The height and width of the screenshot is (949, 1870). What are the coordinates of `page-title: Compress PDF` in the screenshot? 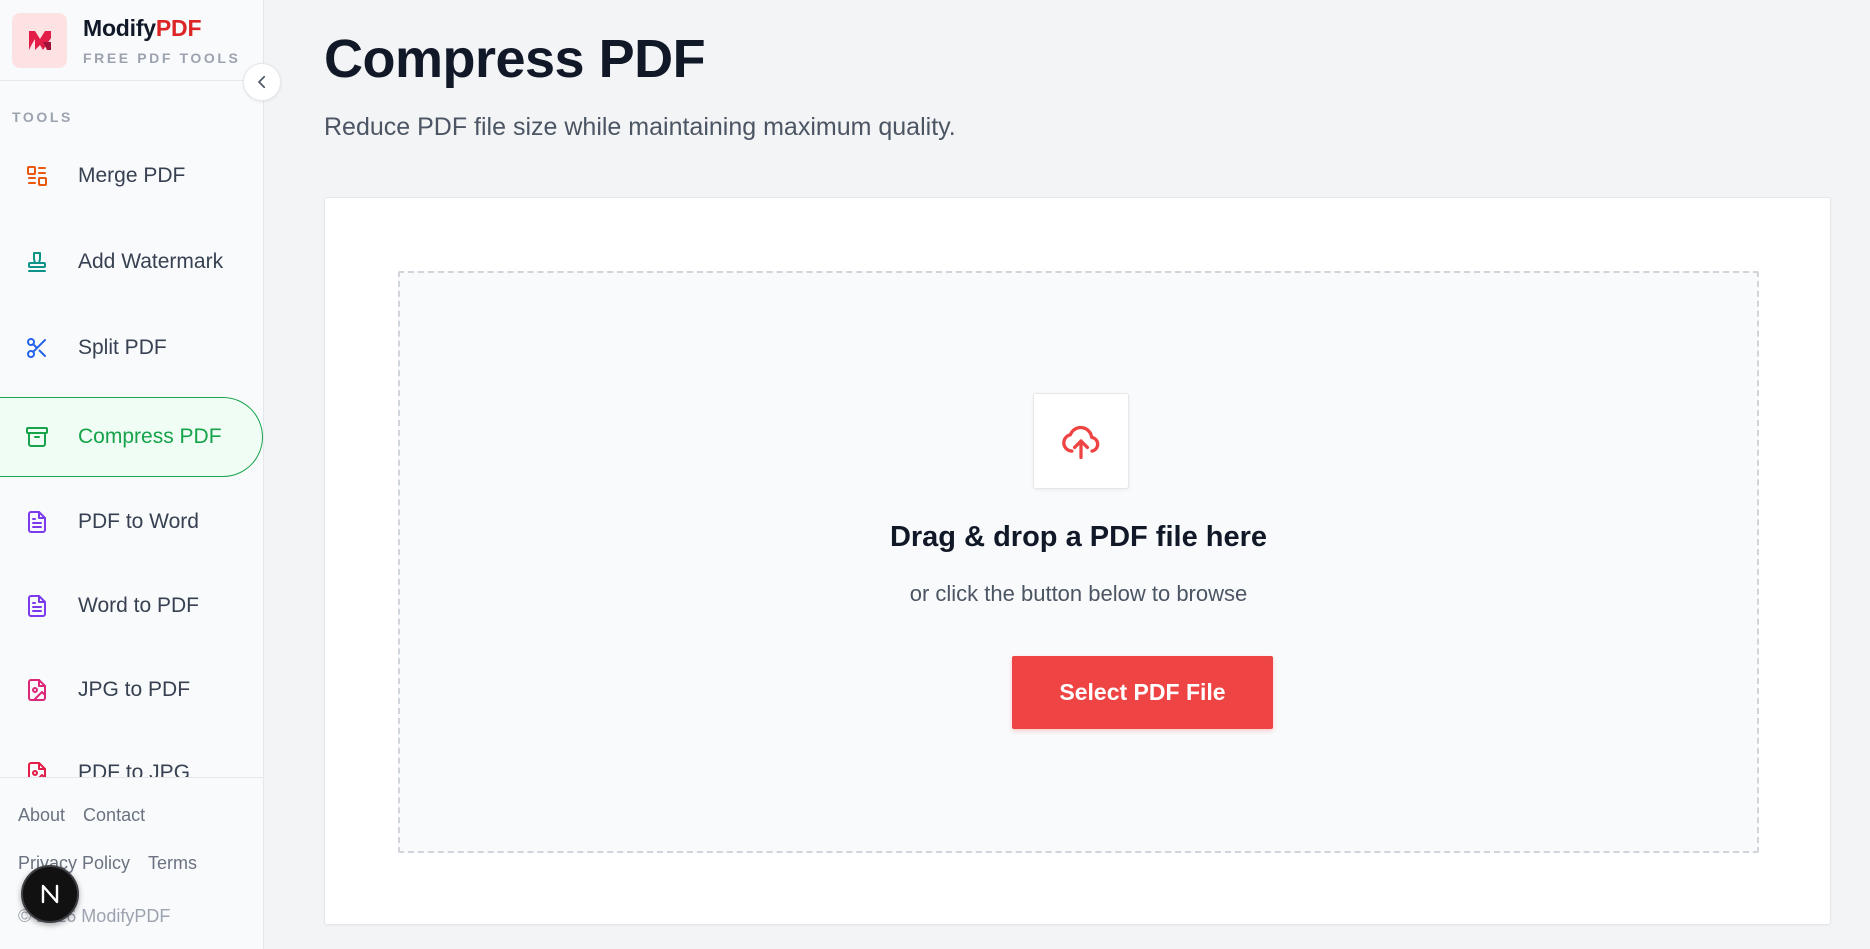 It's located at (515, 59).